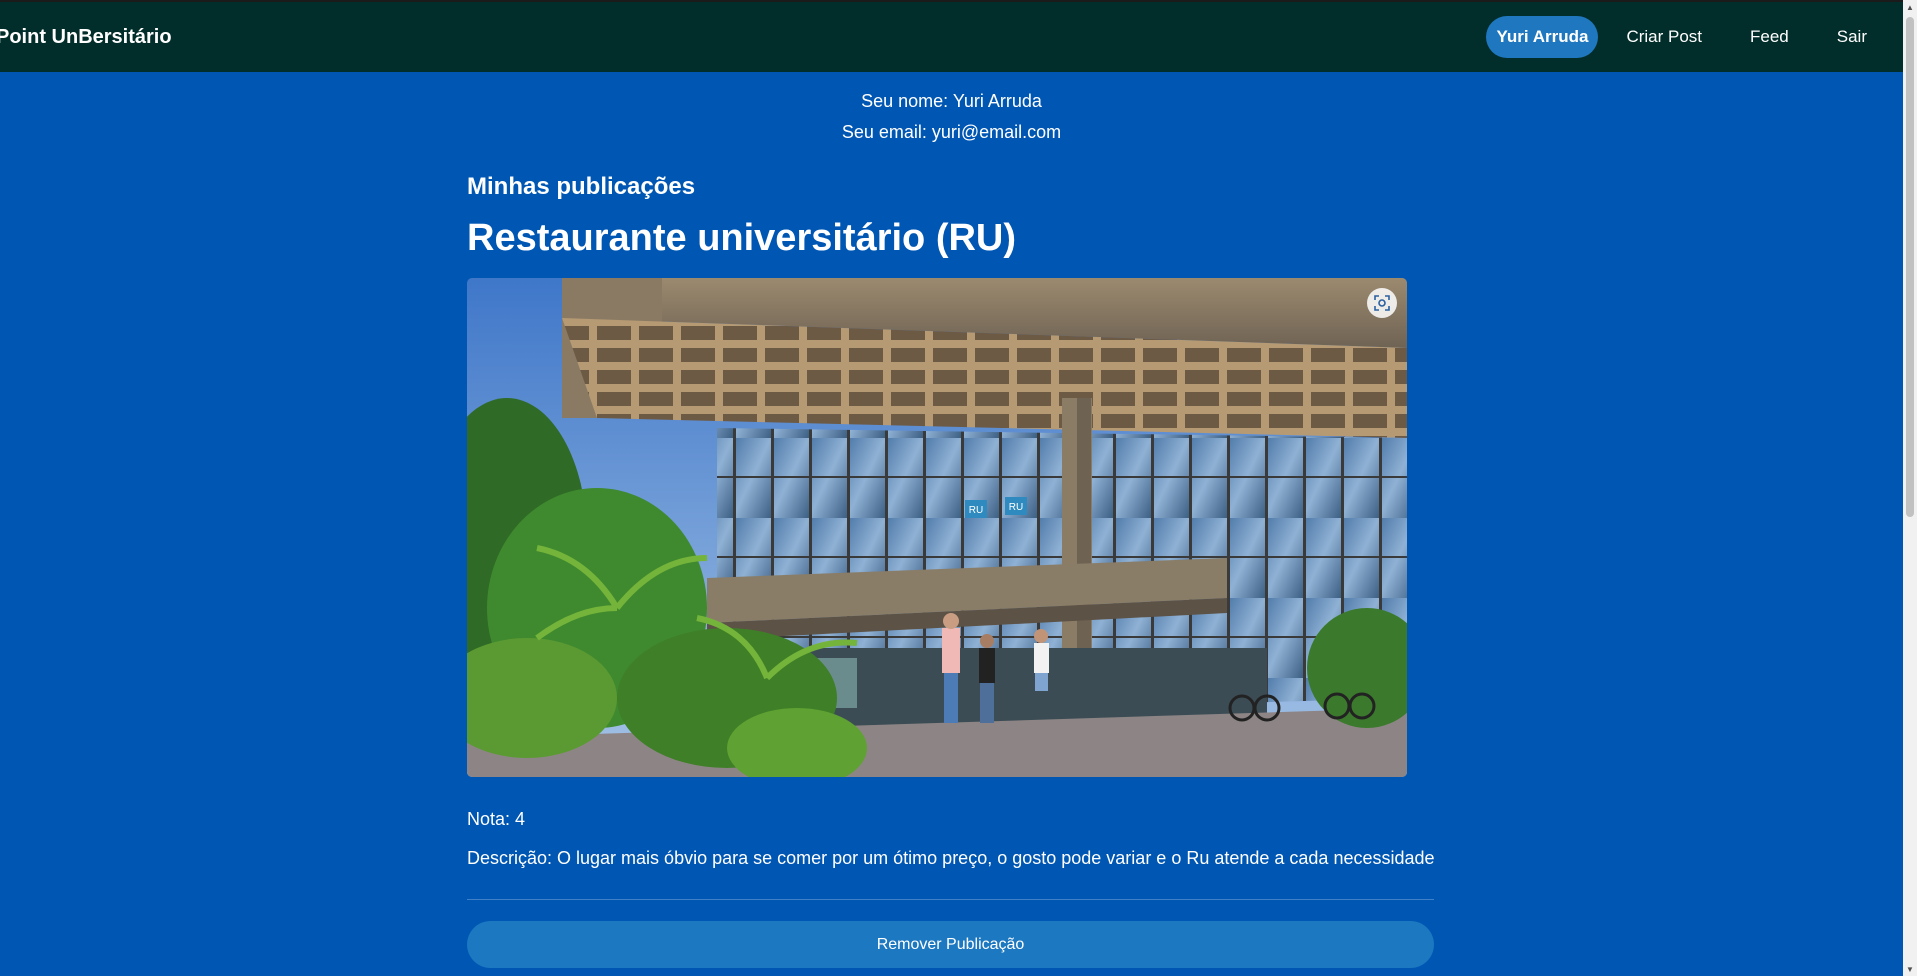 Image resolution: width=1917 pixels, height=976 pixels. I want to click on scrollbar: ▲ ▼, so click(1910, 488).